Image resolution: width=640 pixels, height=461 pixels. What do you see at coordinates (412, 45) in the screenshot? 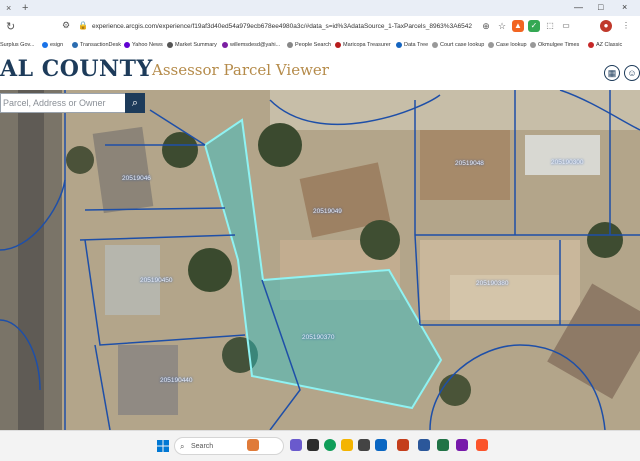
I see `bookmark-item: Data Tree` at bounding box center [412, 45].